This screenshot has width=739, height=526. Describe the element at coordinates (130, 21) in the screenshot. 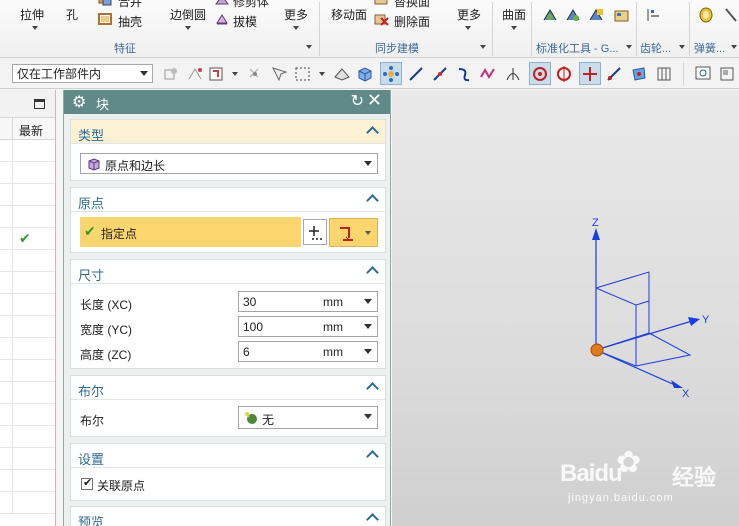

I see `ribbon-shell-label: 抽壳` at that location.